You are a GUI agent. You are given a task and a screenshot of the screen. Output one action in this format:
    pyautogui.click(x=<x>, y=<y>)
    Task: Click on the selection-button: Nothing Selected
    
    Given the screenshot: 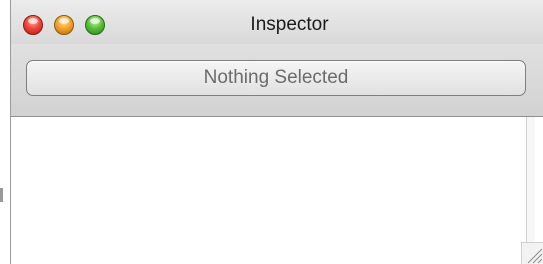 What is the action you would take?
    pyautogui.click(x=276, y=78)
    